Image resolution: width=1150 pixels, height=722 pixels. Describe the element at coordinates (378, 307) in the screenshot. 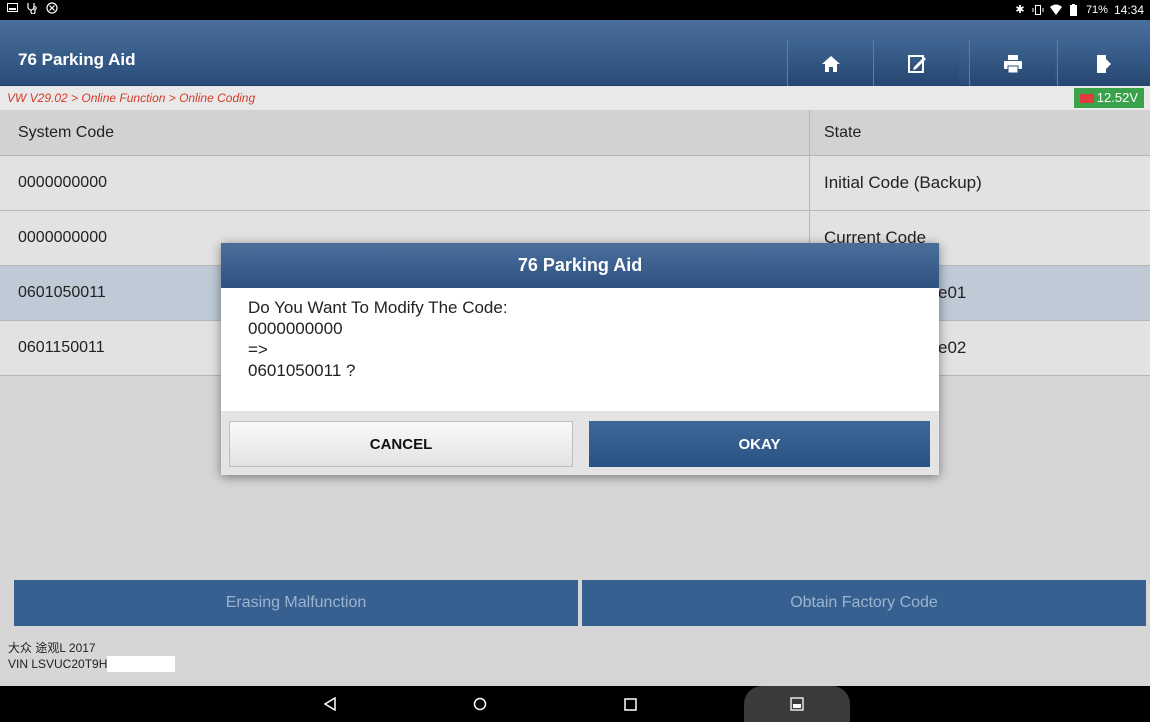

I see `dialog-message-line: Do You Want To Modify The Code:` at that location.